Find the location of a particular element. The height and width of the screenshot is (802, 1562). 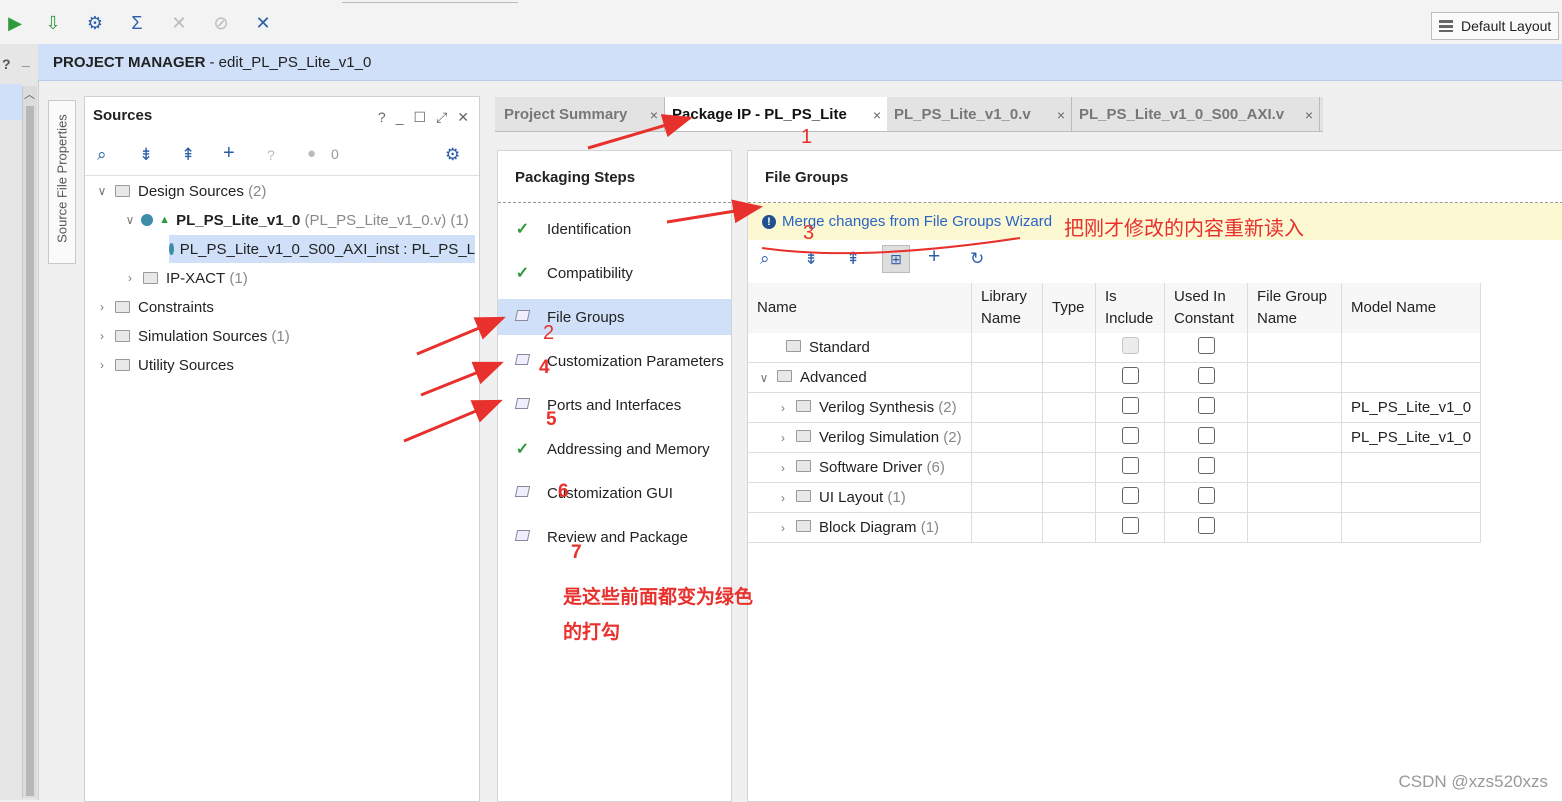

annotation-number-5: 5 is located at coordinates (551, 419).